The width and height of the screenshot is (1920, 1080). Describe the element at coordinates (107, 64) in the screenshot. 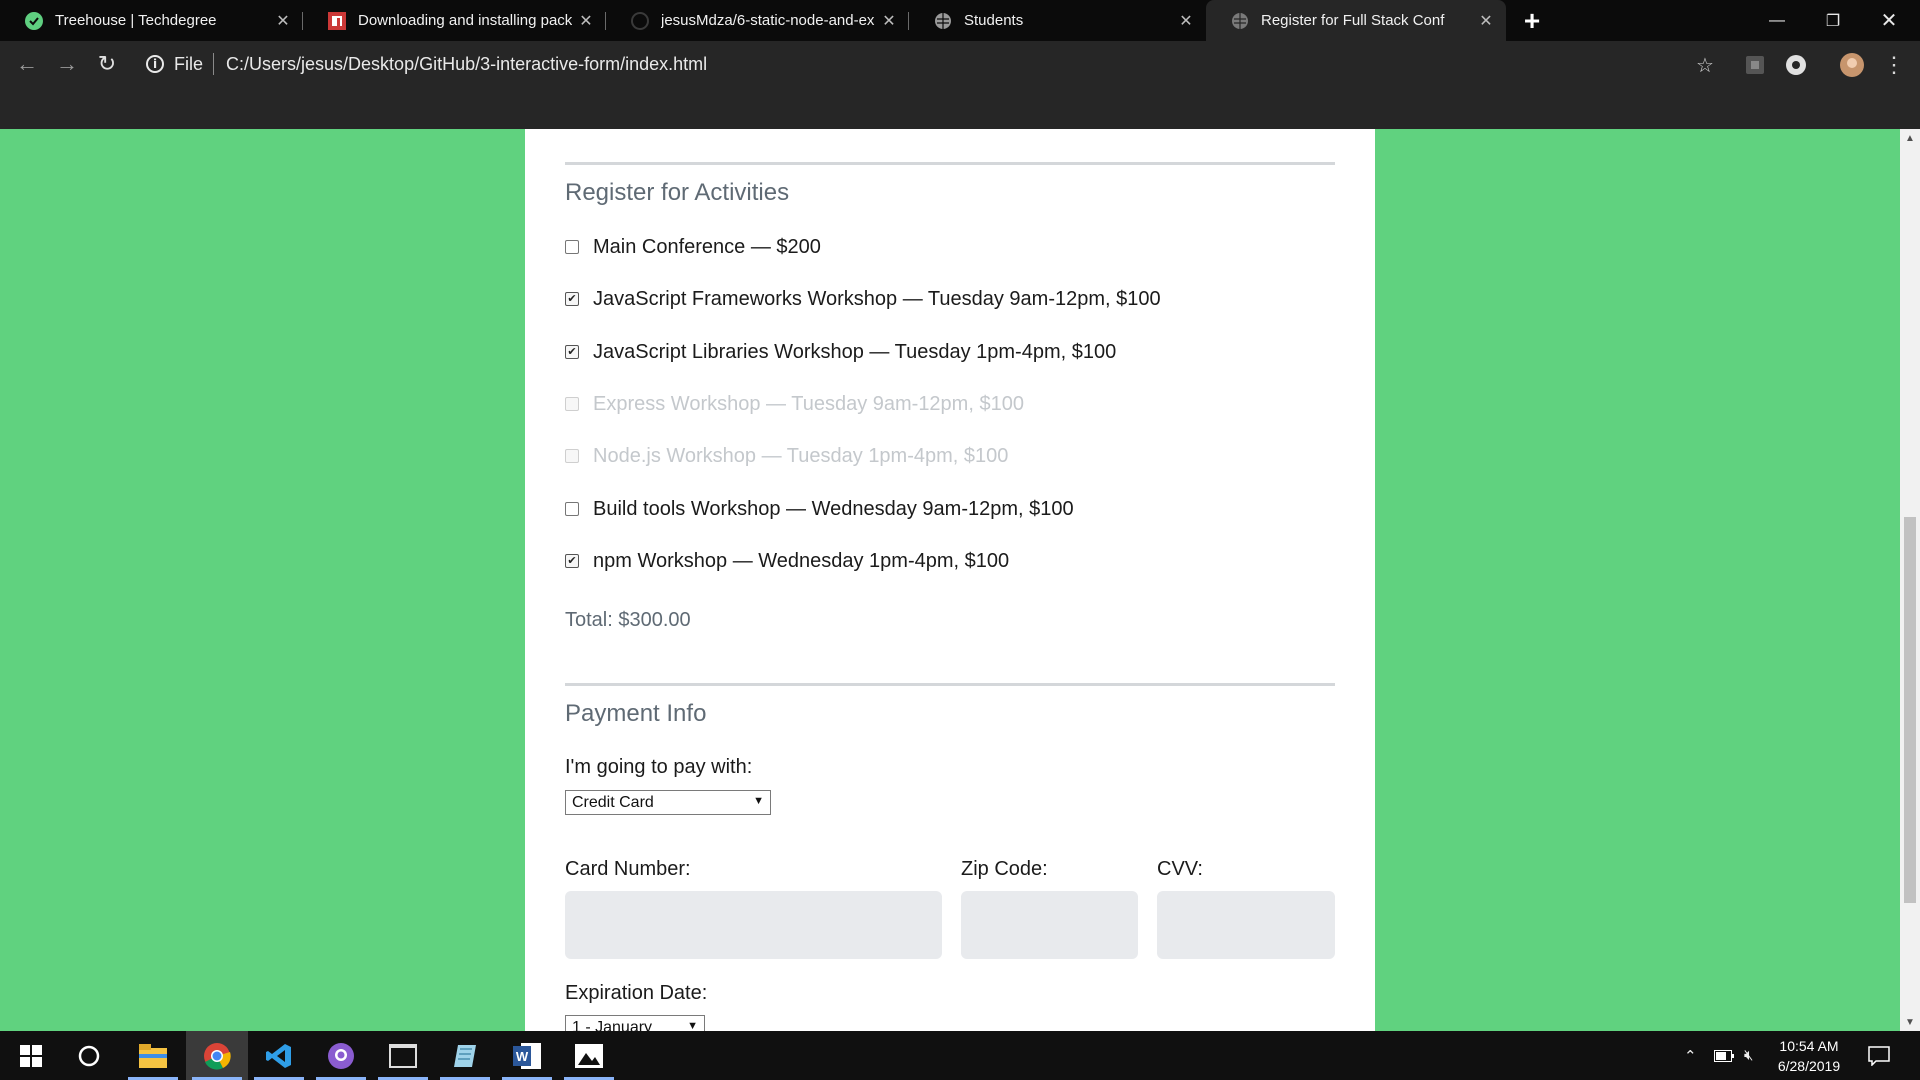

I see `reload-button: ↻` at that location.